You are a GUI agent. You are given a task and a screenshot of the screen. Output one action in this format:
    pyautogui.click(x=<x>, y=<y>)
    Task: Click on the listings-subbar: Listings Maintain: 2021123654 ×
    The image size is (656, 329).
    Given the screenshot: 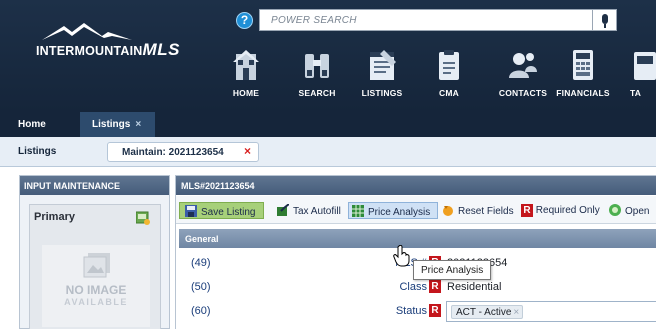 What is the action you would take?
    pyautogui.click(x=328, y=152)
    